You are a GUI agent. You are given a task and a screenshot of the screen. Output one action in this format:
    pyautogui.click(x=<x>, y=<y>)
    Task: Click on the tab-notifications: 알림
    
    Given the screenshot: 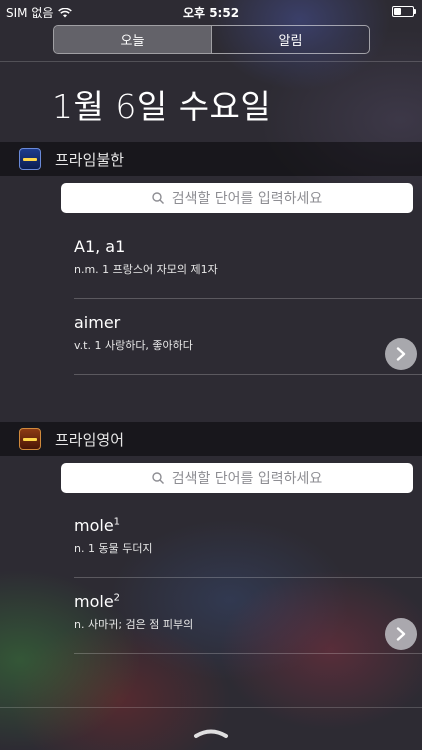 What is the action you would take?
    pyautogui.click(x=290, y=39)
    